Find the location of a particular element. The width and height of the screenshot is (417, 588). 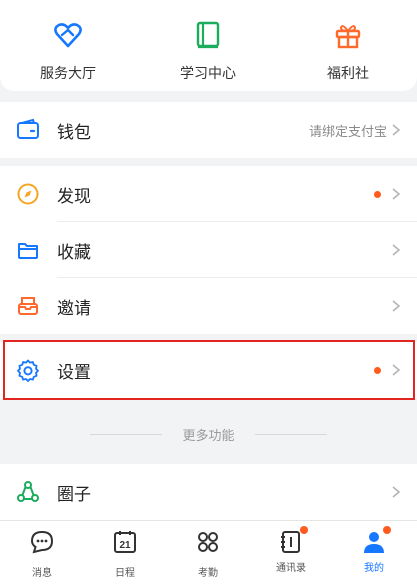

tab-attendance: 考勤 is located at coordinates (208, 554).